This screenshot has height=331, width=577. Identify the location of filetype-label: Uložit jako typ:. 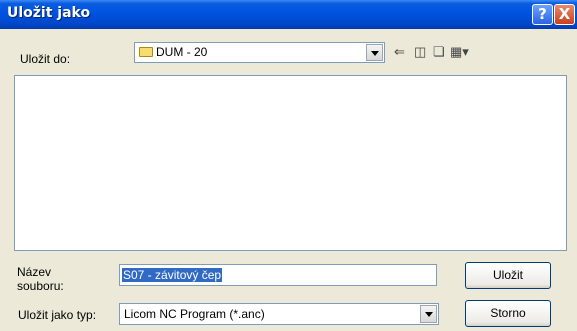
(57, 315).